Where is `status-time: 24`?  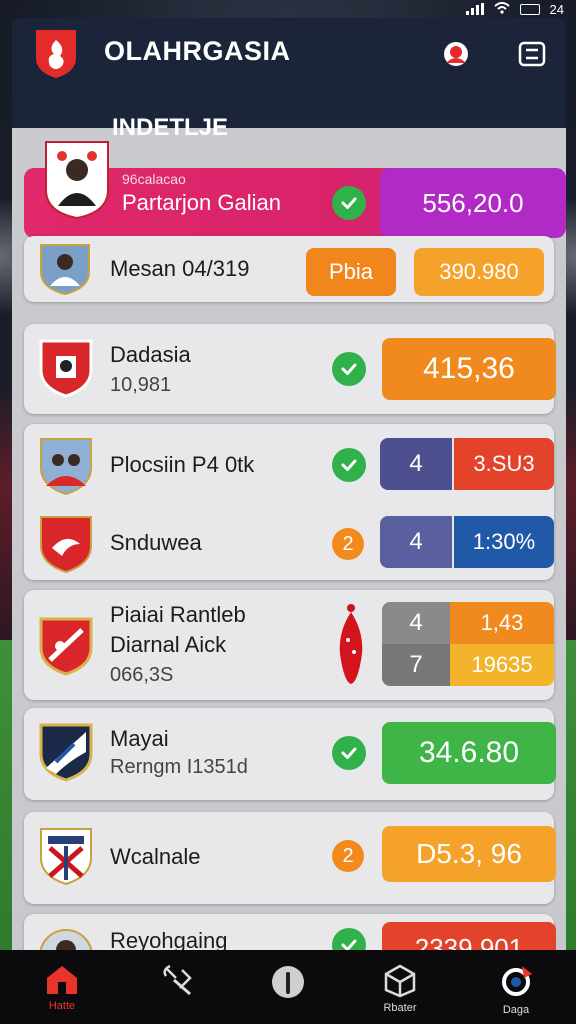 status-time: 24 is located at coordinates (556, 9).